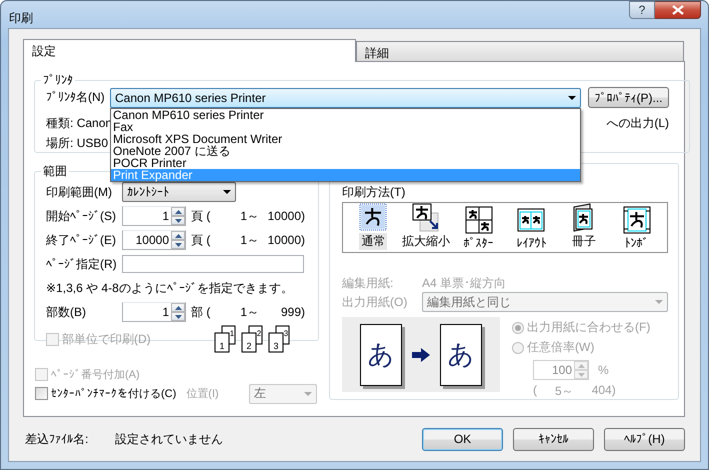 The height and width of the screenshot is (470, 709). What do you see at coordinates (189, 50) in the screenshot?
I see `tab: 設定` at bounding box center [189, 50].